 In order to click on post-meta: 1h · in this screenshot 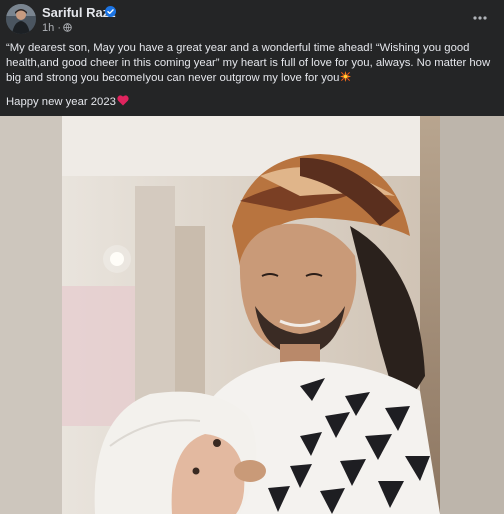, I will do `click(51, 28)`.